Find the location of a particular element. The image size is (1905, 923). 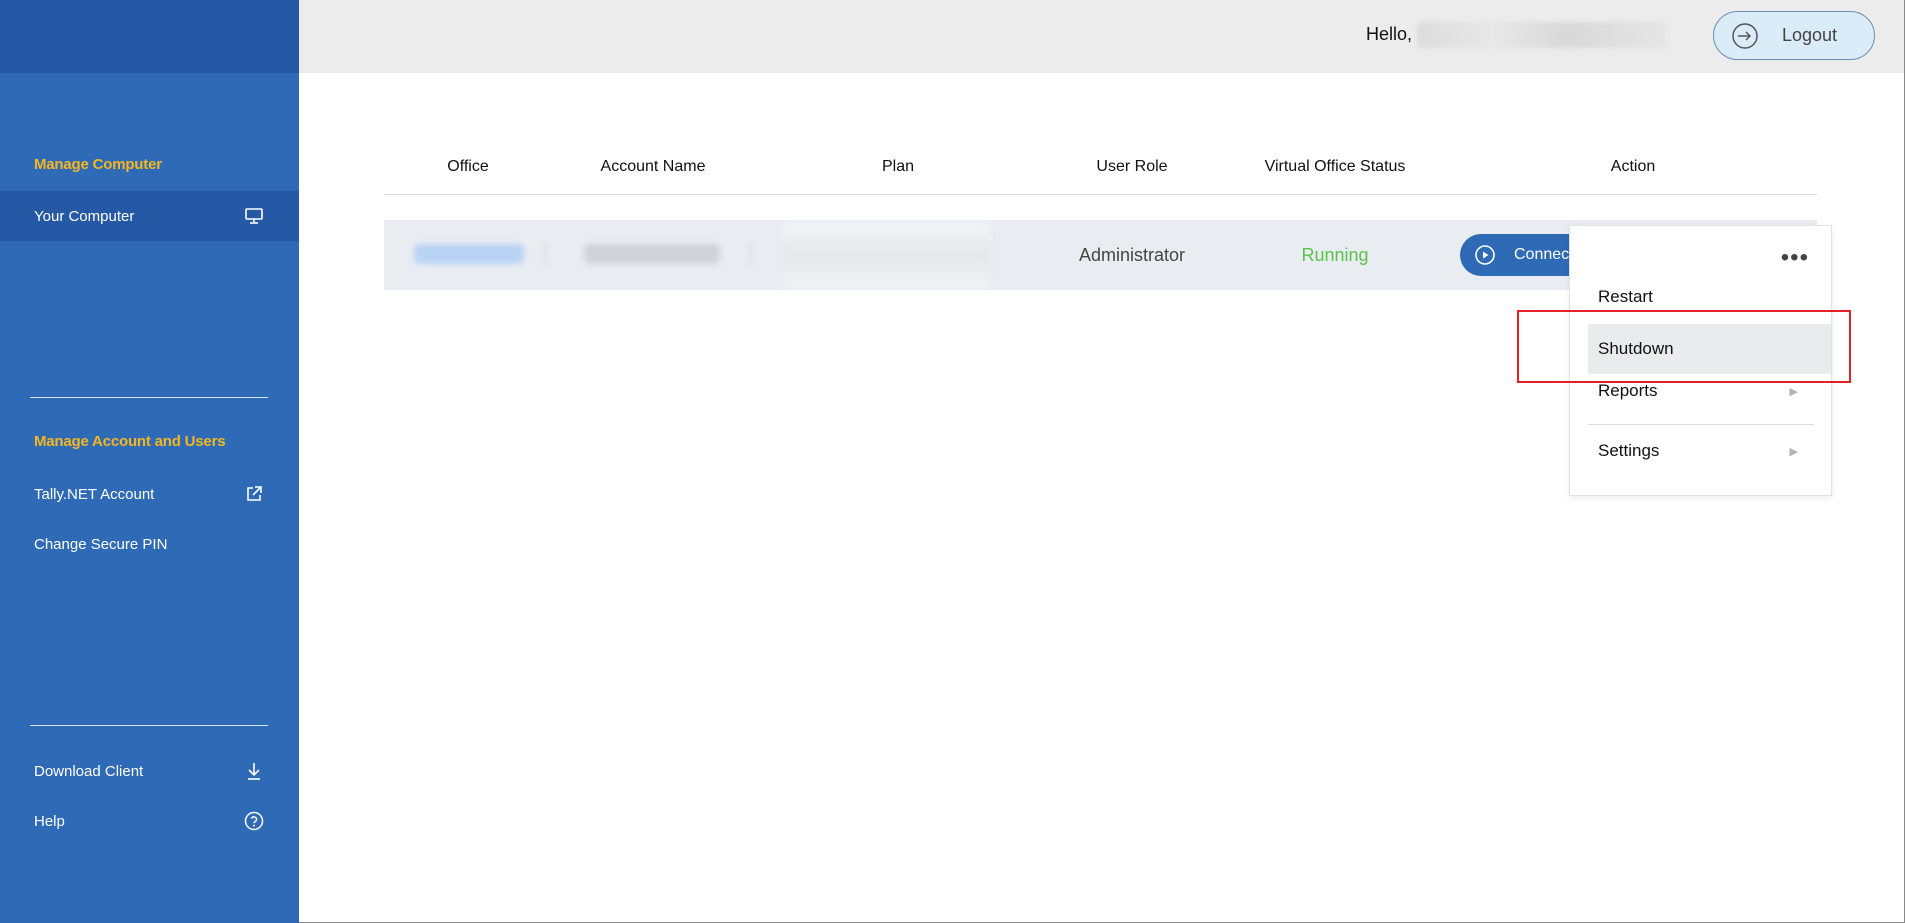

sidebar-item-download-client: Download Client is located at coordinates (149, 771).